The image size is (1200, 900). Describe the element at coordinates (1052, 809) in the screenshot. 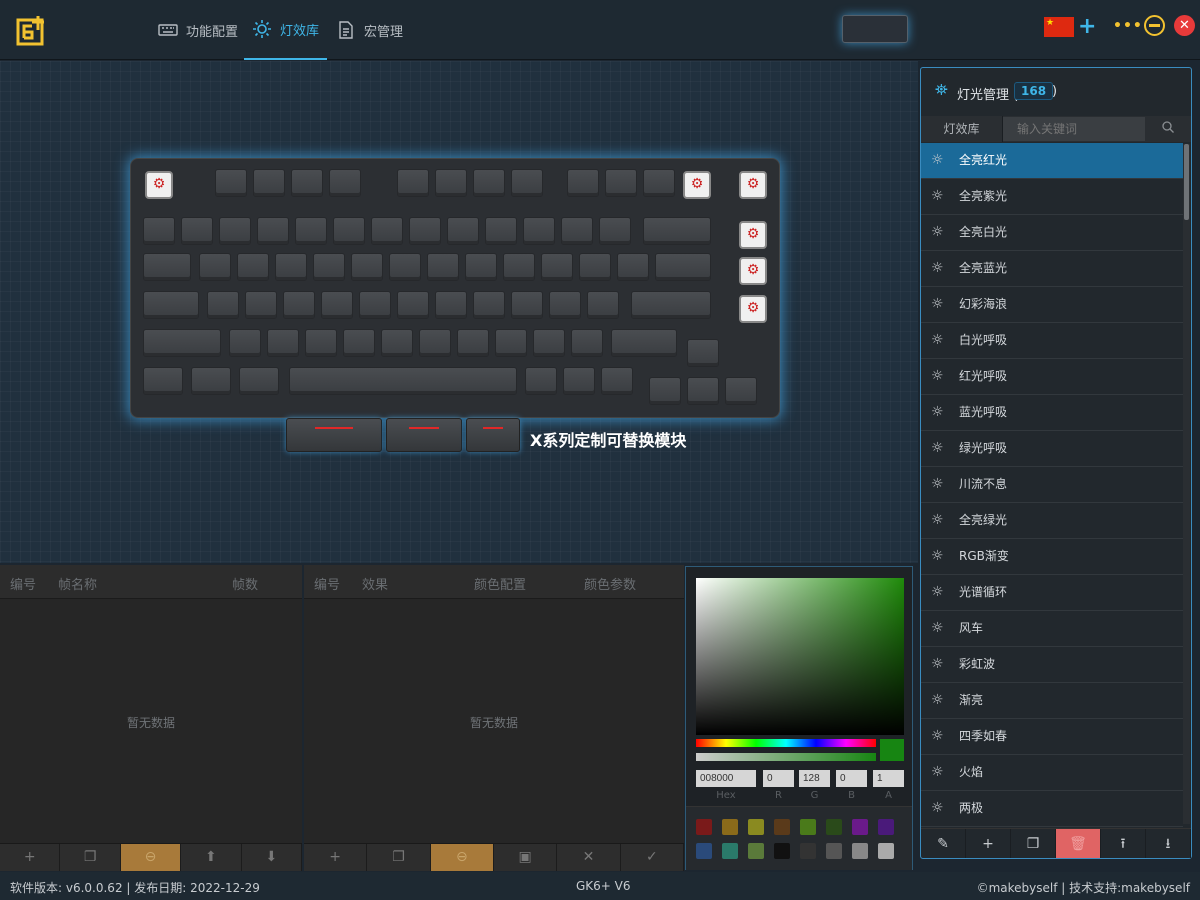

I see `light-effect-item: ☼ 两极` at that location.